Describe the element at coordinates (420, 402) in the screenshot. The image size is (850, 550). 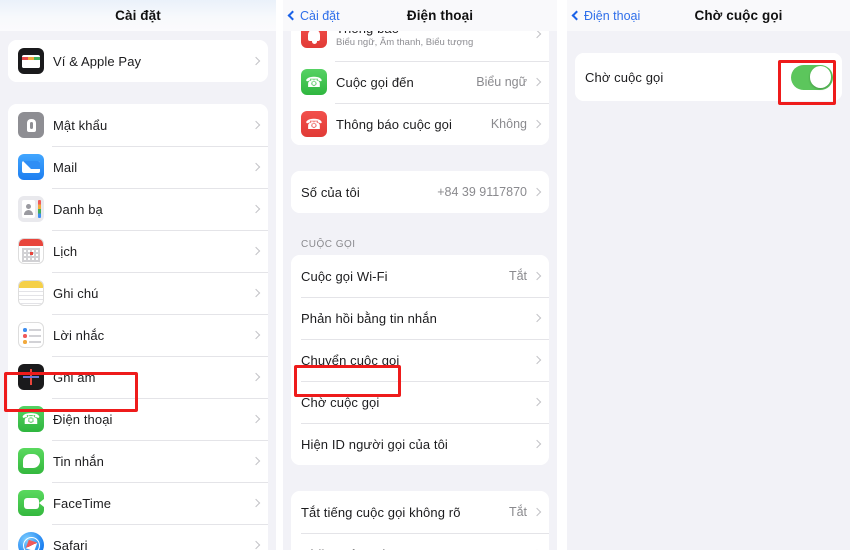
I see `row-call-waiting: Chờ cuộc gọi` at that location.